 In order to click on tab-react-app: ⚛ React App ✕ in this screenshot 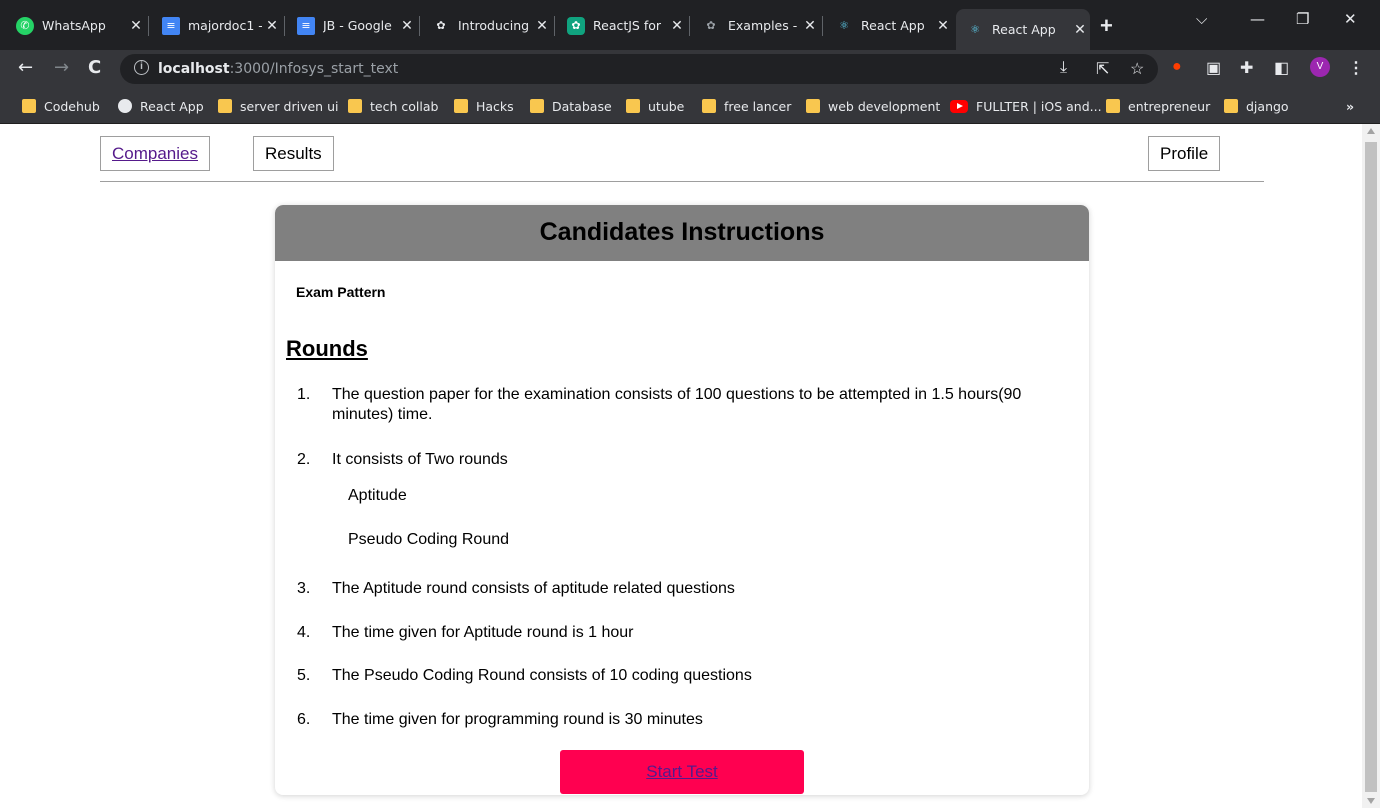, I will do `click(889, 25)`.